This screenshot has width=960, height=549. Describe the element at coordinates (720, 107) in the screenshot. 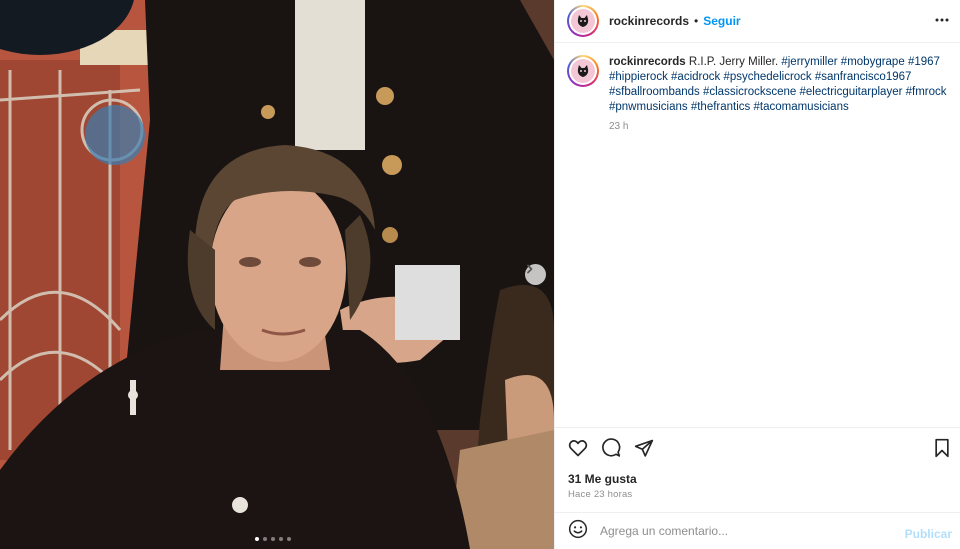

I see `hashtag-link: #thefrantics` at that location.